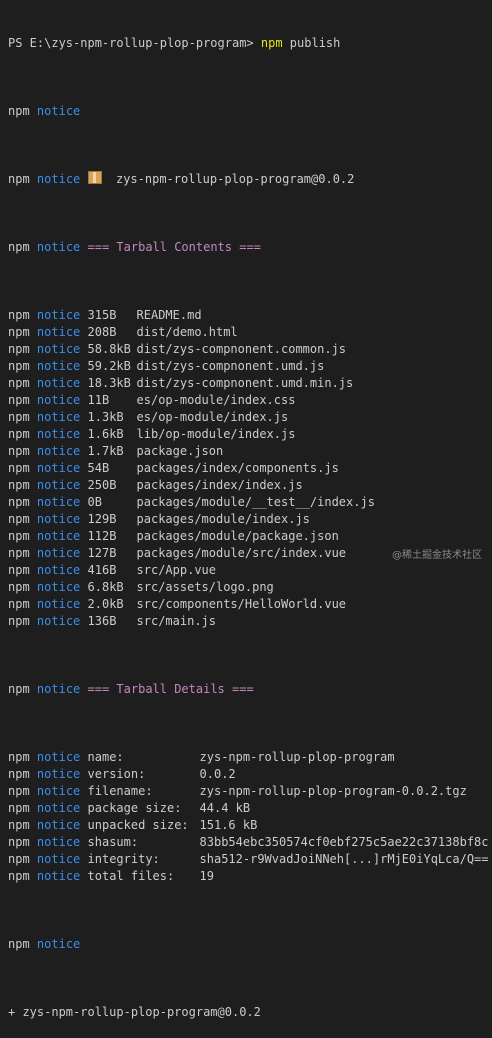 The height and width of the screenshot is (1038, 492). I want to click on log-line-details-heading: npm notice === Tarball Details ===, so click(250, 689).